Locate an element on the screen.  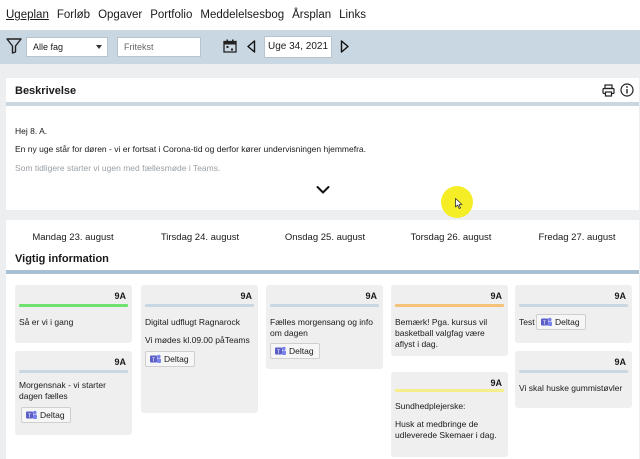
toolbar: Alle fag Uge 34, 2021 is located at coordinates (320, 47).